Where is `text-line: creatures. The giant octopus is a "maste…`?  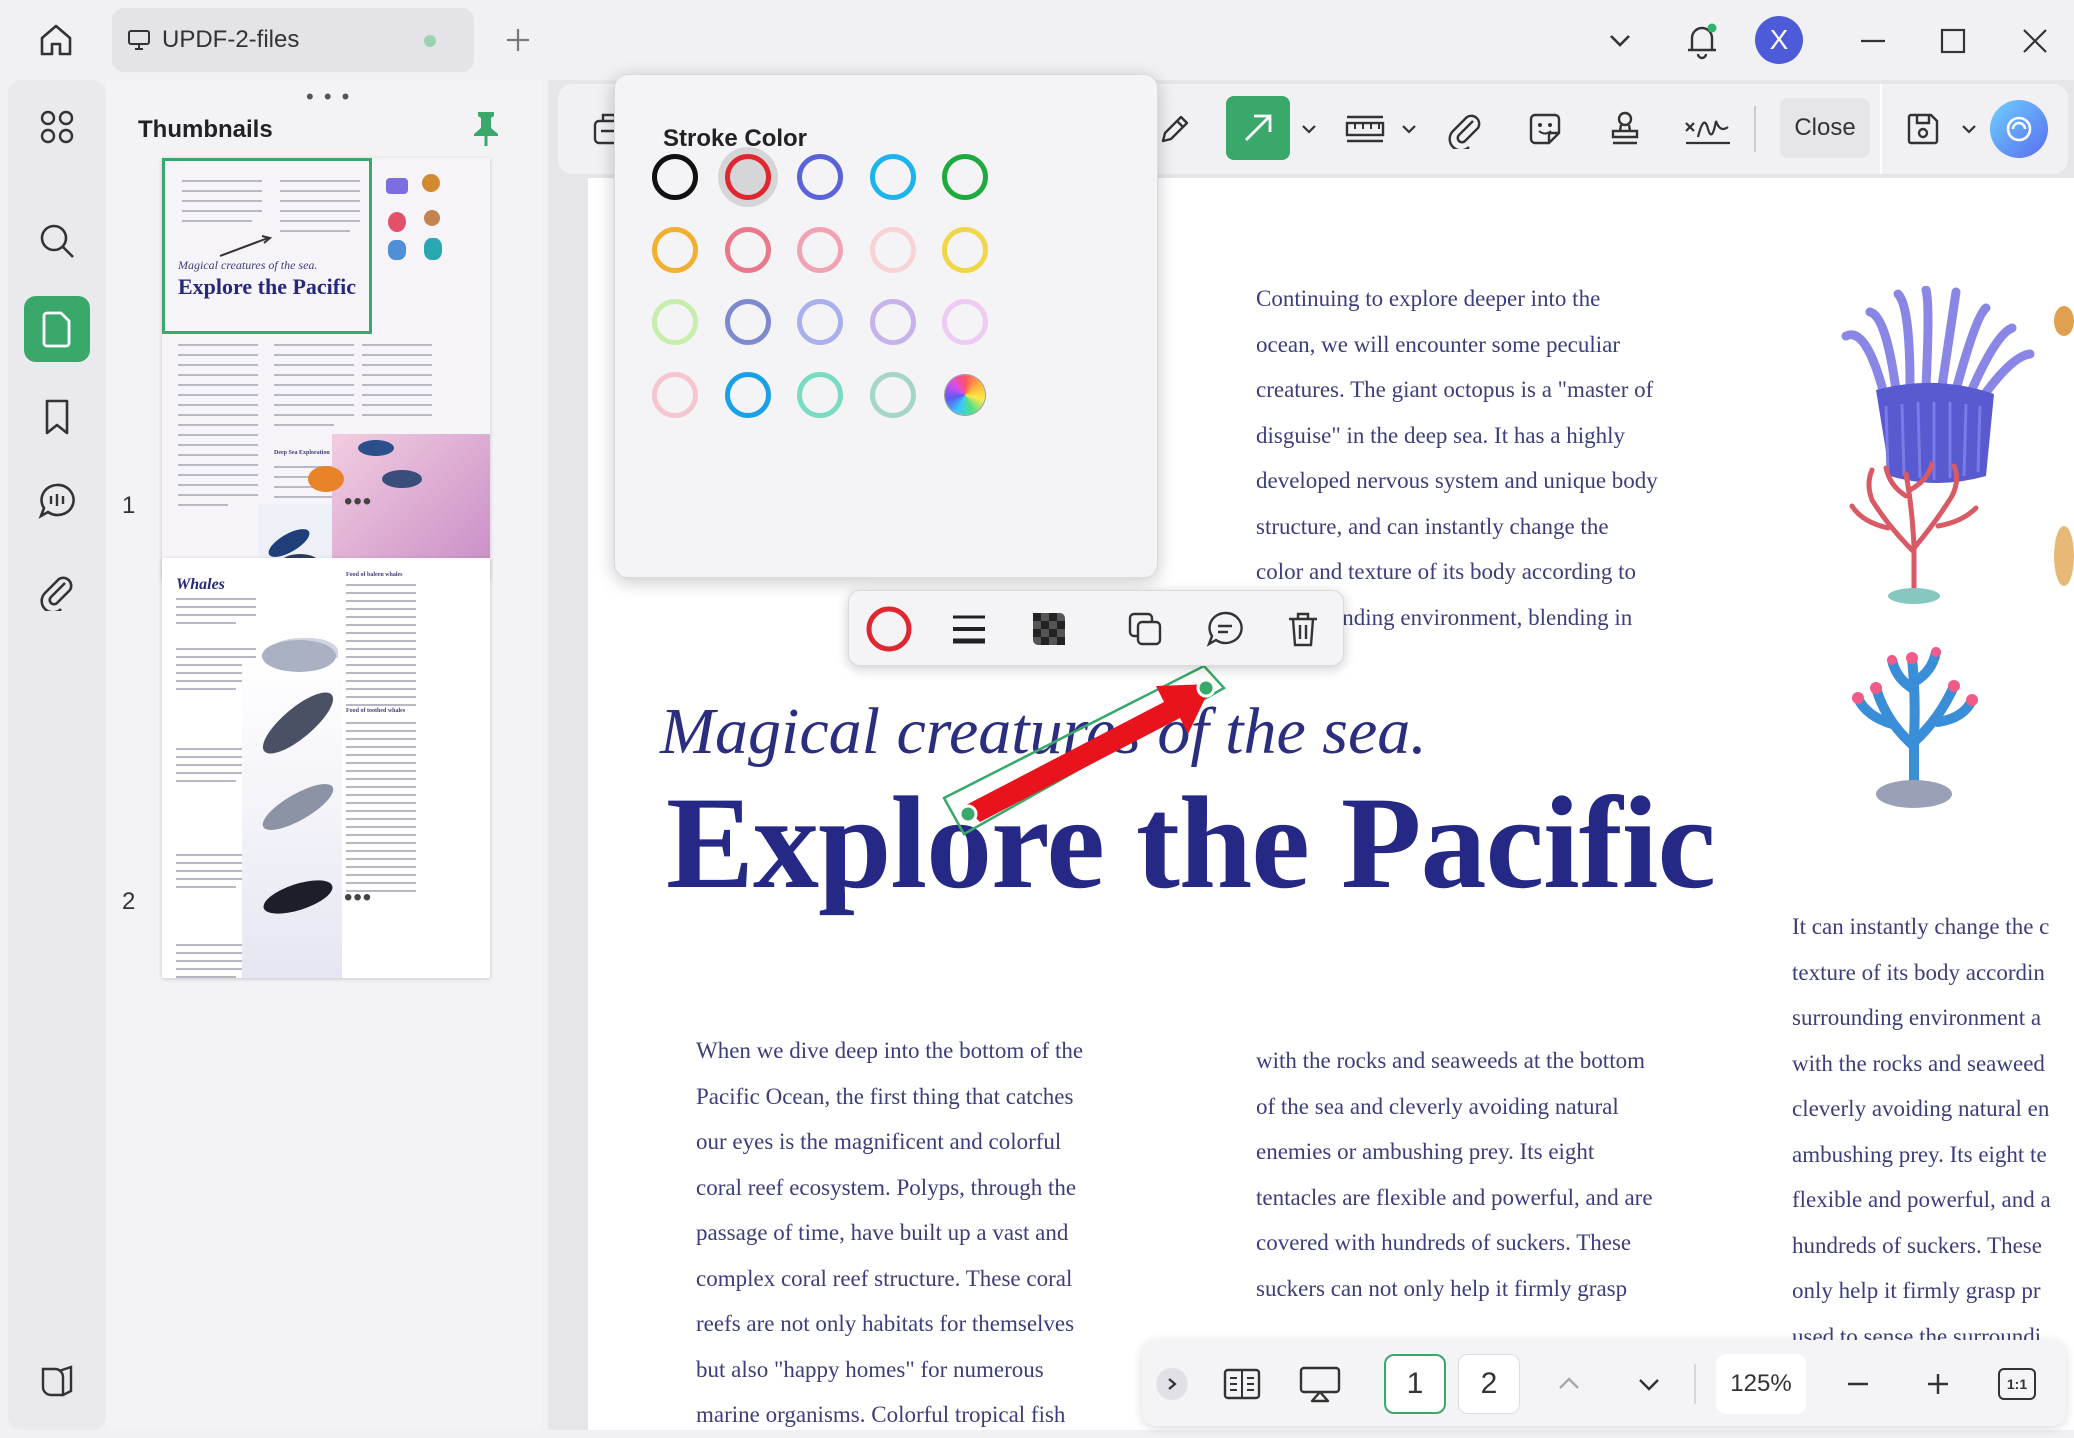 text-line: creatures. The giant octopus is a "maste… is located at coordinates (1455, 389).